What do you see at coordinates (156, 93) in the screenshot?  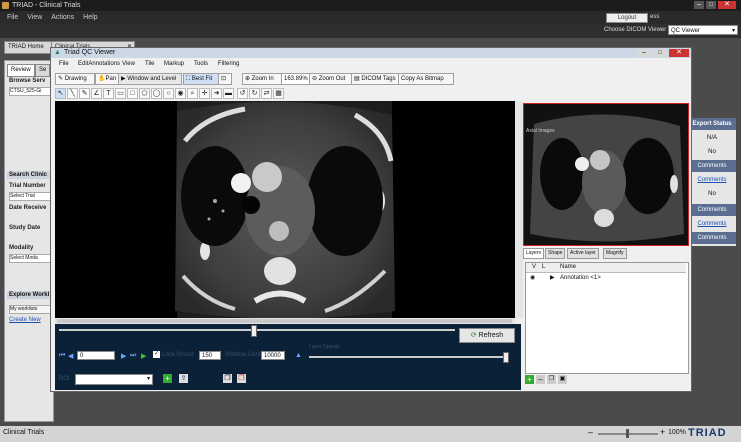 I see `ellipse-tool-icon: ◯` at bounding box center [156, 93].